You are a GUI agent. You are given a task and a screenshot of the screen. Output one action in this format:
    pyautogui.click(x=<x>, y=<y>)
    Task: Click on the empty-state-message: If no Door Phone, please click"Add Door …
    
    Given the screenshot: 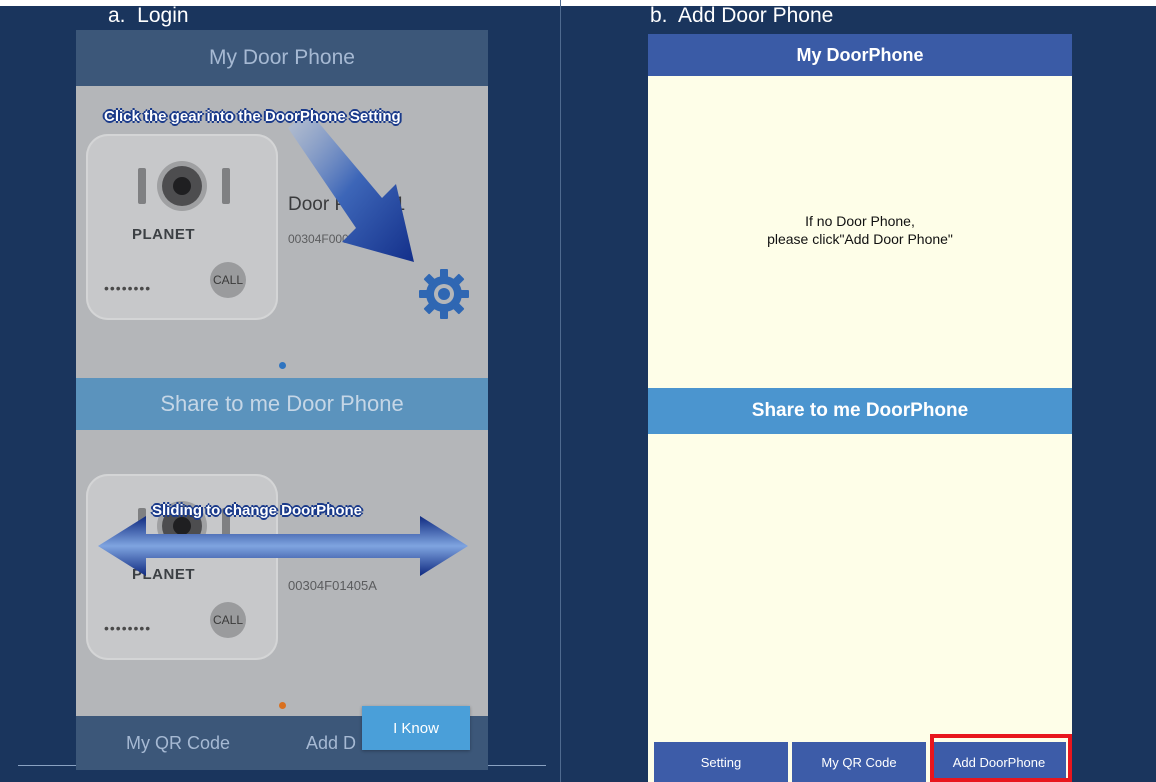 What is the action you would take?
    pyautogui.click(x=860, y=230)
    